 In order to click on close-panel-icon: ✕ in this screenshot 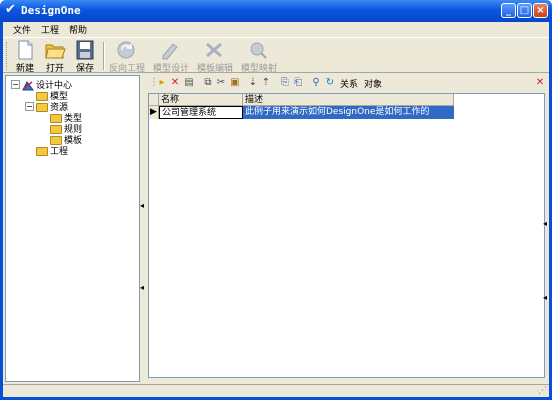, I will do `click(540, 83)`.